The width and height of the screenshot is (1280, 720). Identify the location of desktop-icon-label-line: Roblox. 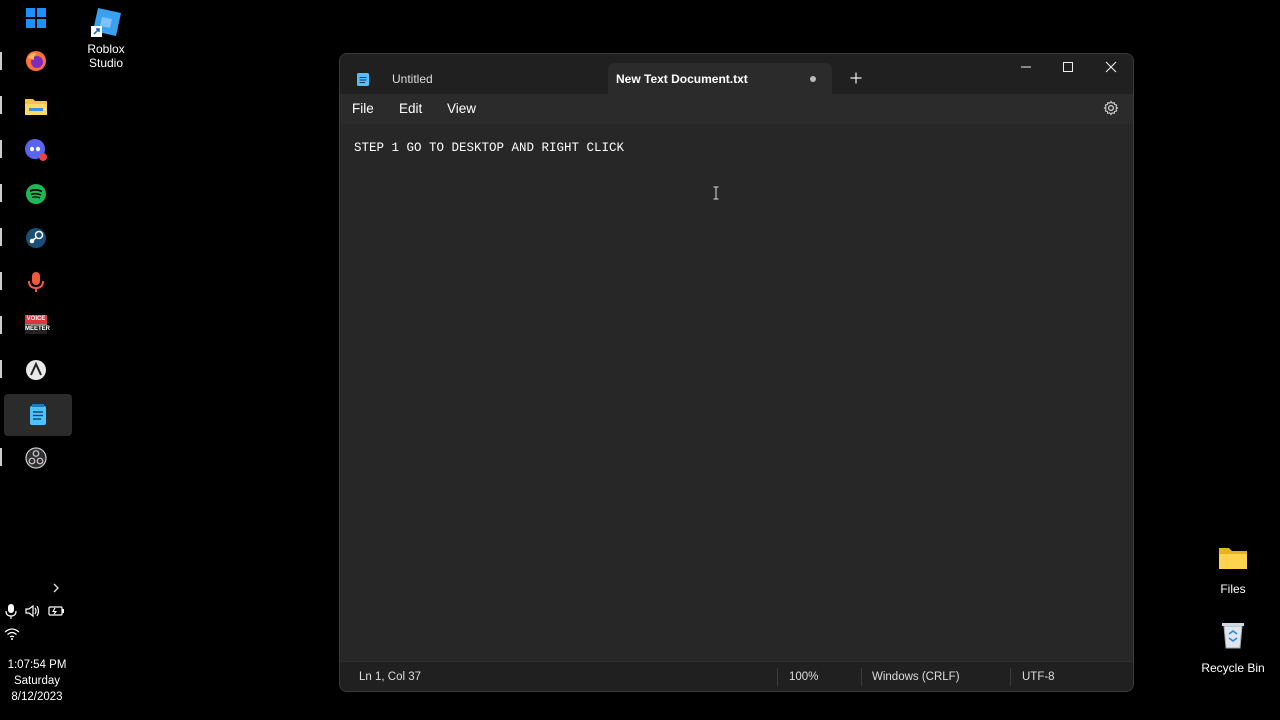
(106, 49).